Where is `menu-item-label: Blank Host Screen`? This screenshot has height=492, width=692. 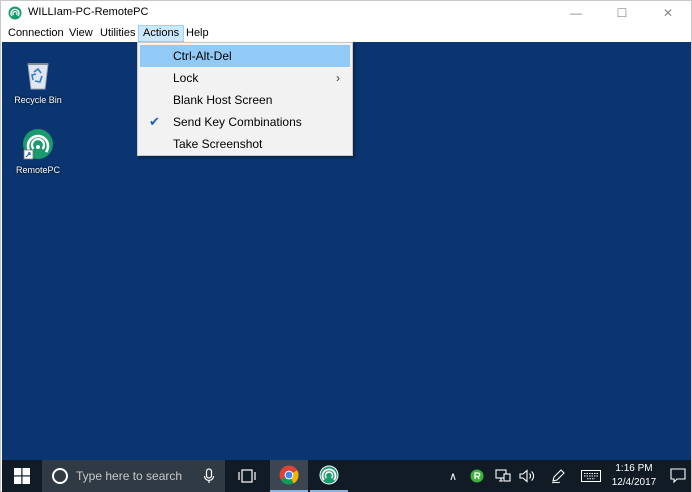
menu-item-label: Blank Host Screen is located at coordinates (223, 100).